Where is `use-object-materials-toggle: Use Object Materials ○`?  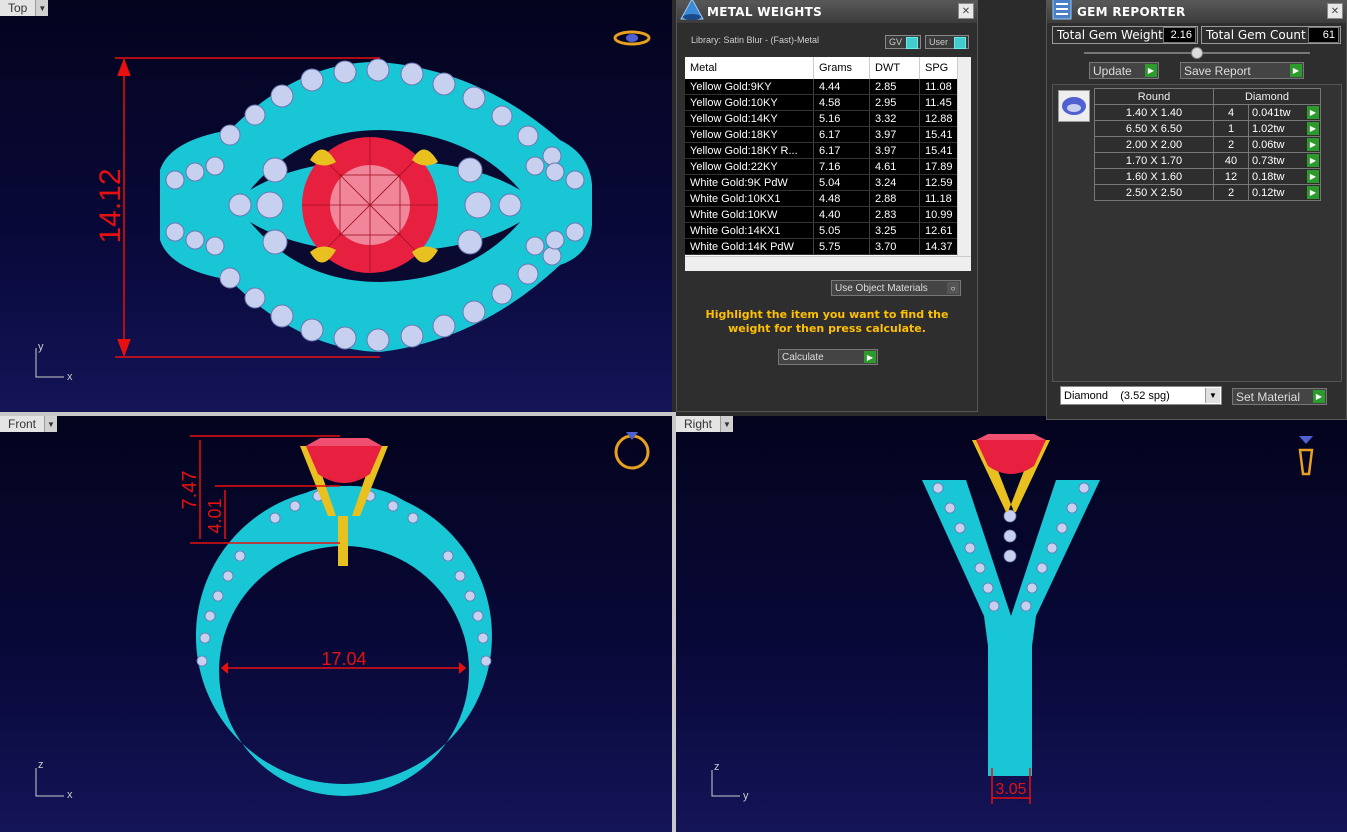 use-object-materials-toggle: Use Object Materials ○ is located at coordinates (896, 288).